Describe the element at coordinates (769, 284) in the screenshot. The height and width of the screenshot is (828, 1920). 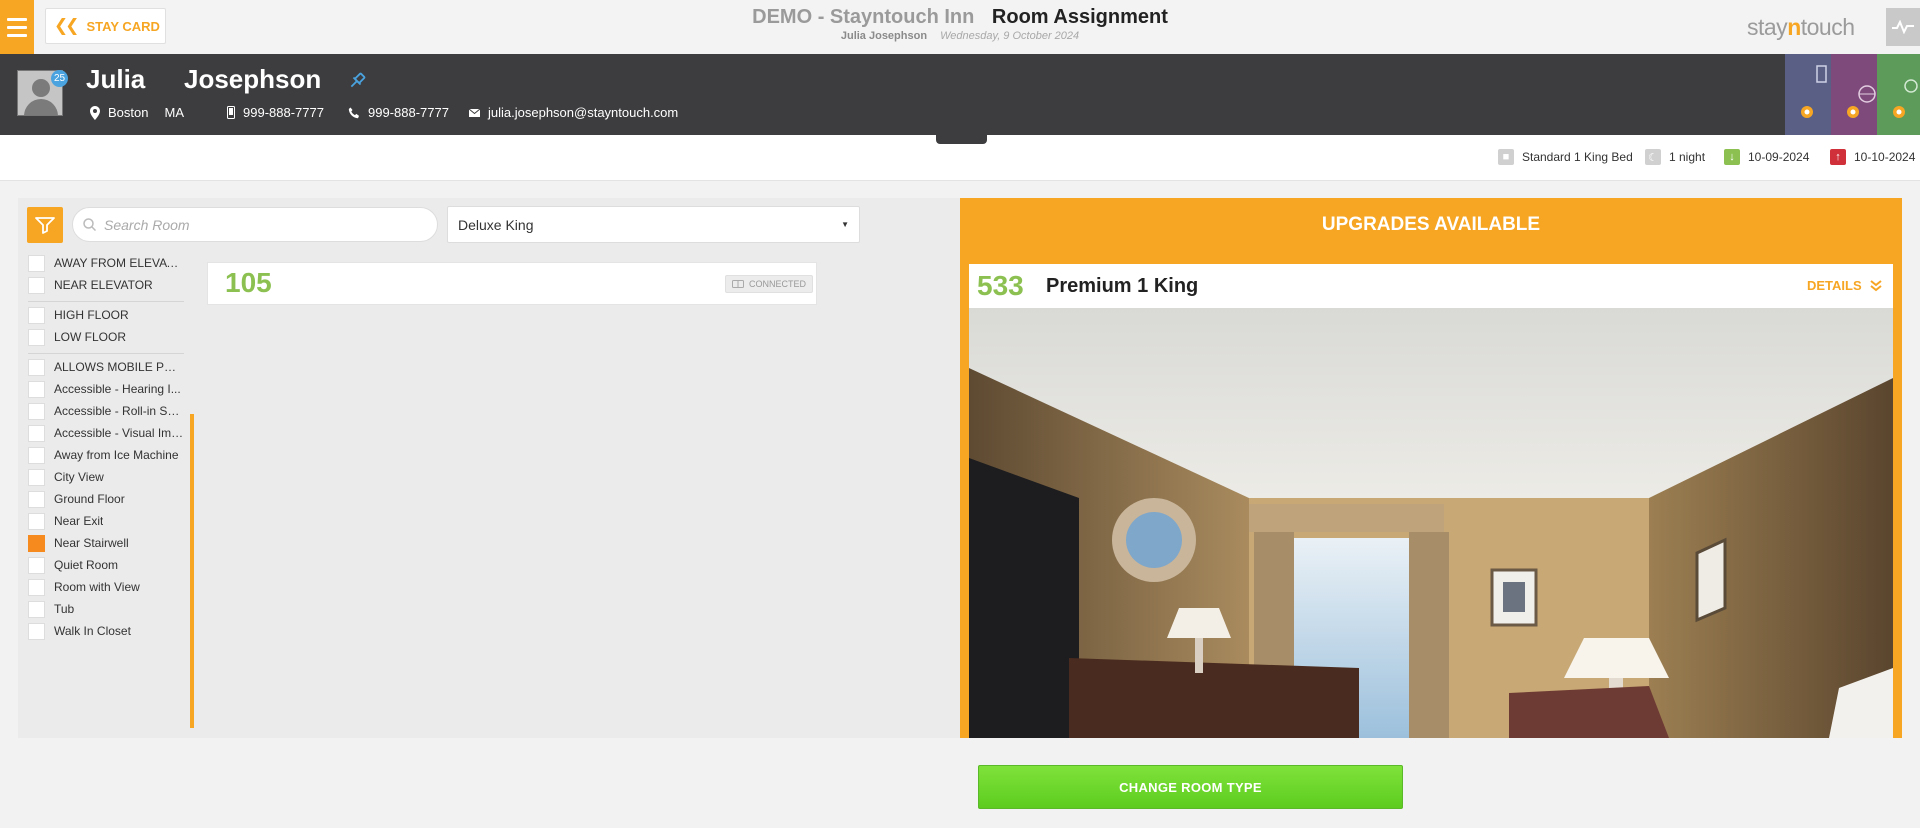
I see `room-status-tag: CONNECTED` at that location.